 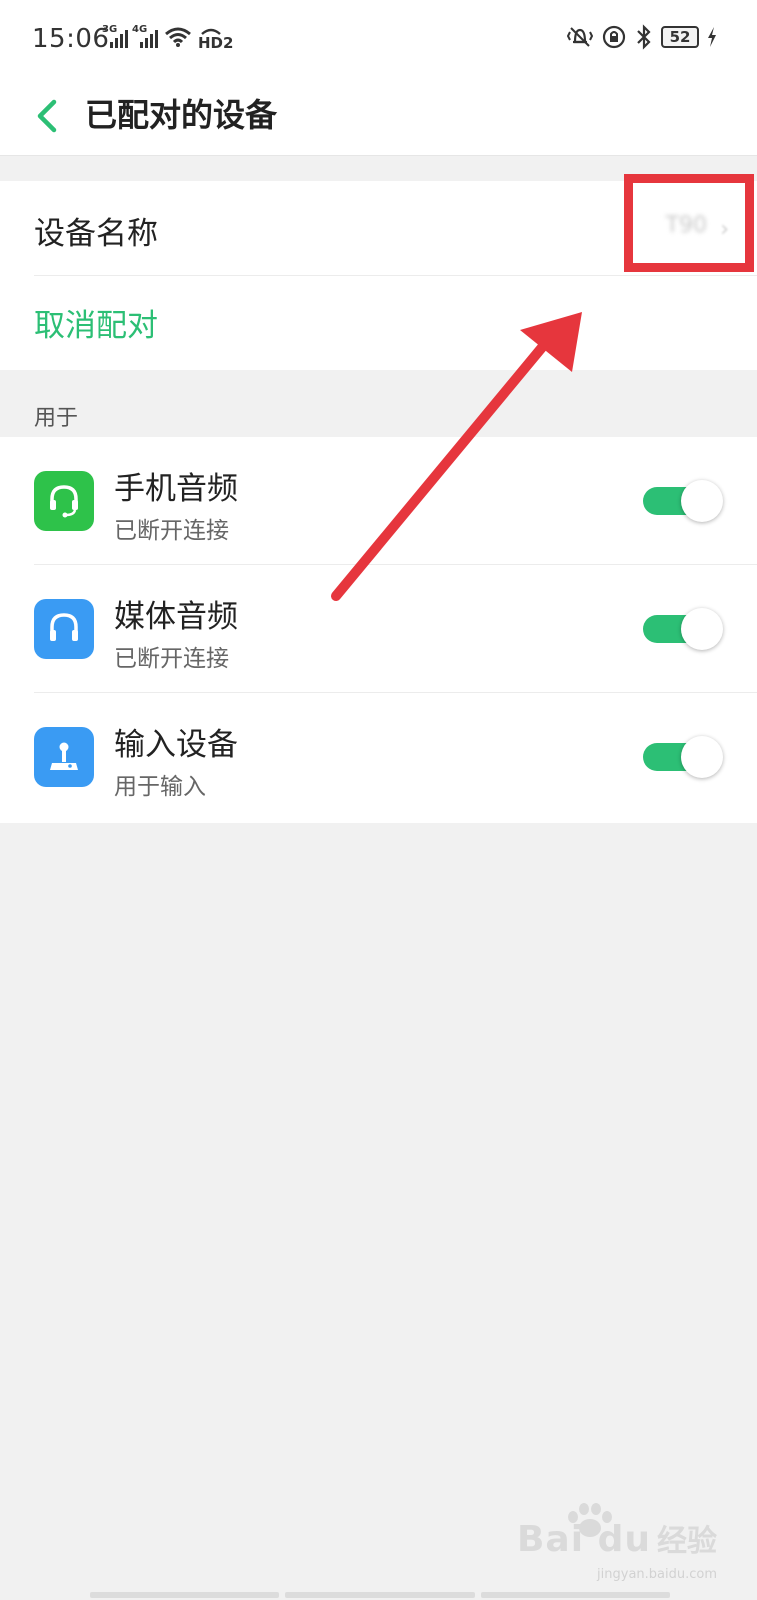 I want to click on device-name-label: 设备名称, so click(x=96, y=234).